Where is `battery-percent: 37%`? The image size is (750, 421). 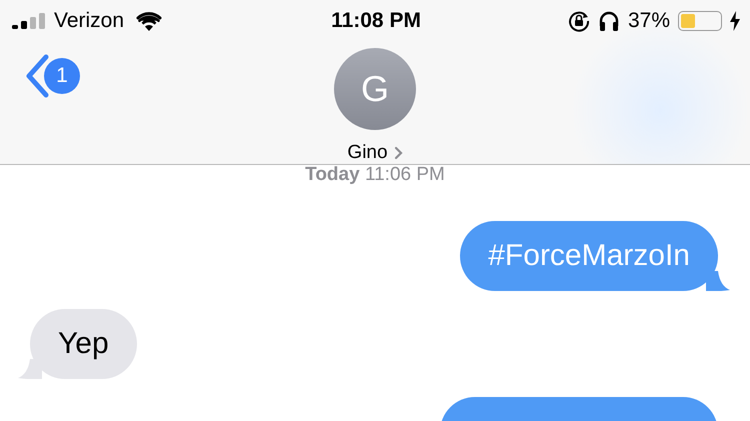 battery-percent: 37% is located at coordinates (649, 21).